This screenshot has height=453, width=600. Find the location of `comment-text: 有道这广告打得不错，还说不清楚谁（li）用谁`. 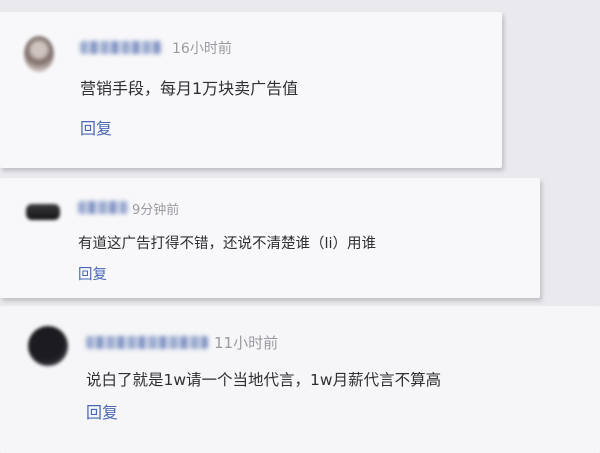

comment-text: 有道这广告打得不错，还说不清楚谁（li）用谁 is located at coordinates (227, 244).